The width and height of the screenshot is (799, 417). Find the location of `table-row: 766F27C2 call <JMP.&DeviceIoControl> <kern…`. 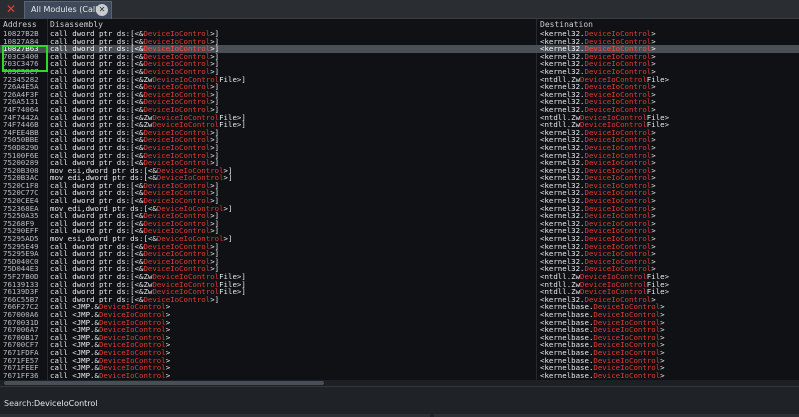

table-row: 766F27C2 call <JMP.&DeviceIoControl> <kern… is located at coordinates (399, 307).